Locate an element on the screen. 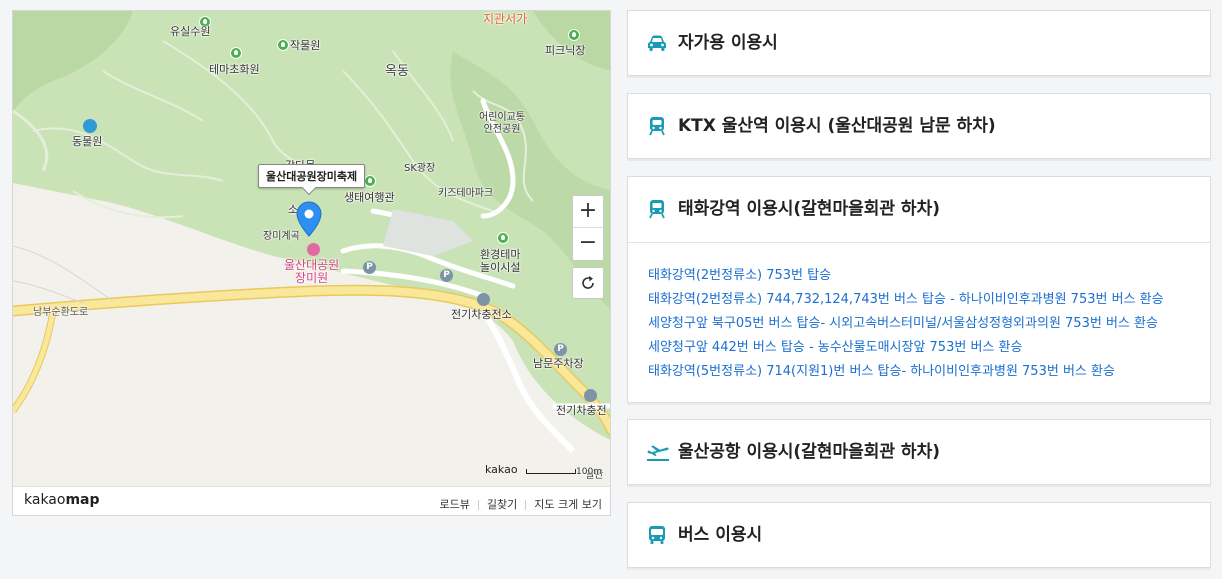 This screenshot has width=1222, height=579. accordion-panel-ktx: KTX 울산역 이용시 (울산대공원 남문 하차) is located at coordinates (919, 127).